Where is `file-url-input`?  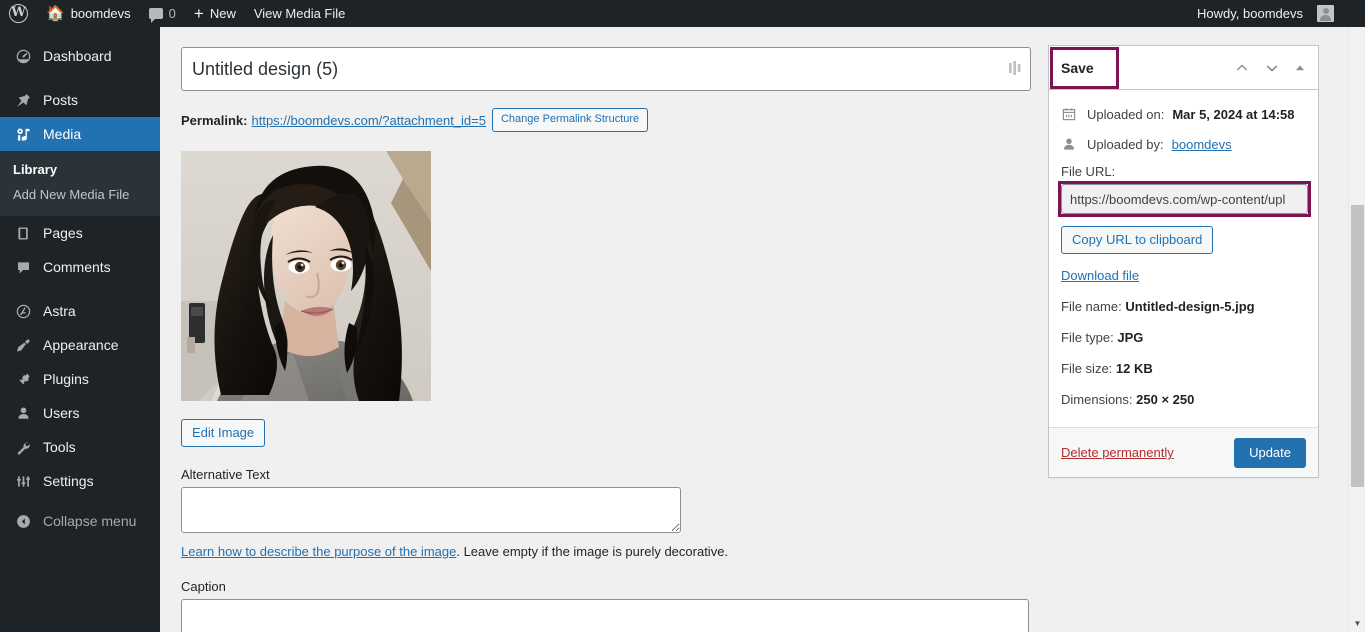 file-url-input is located at coordinates (1184, 199).